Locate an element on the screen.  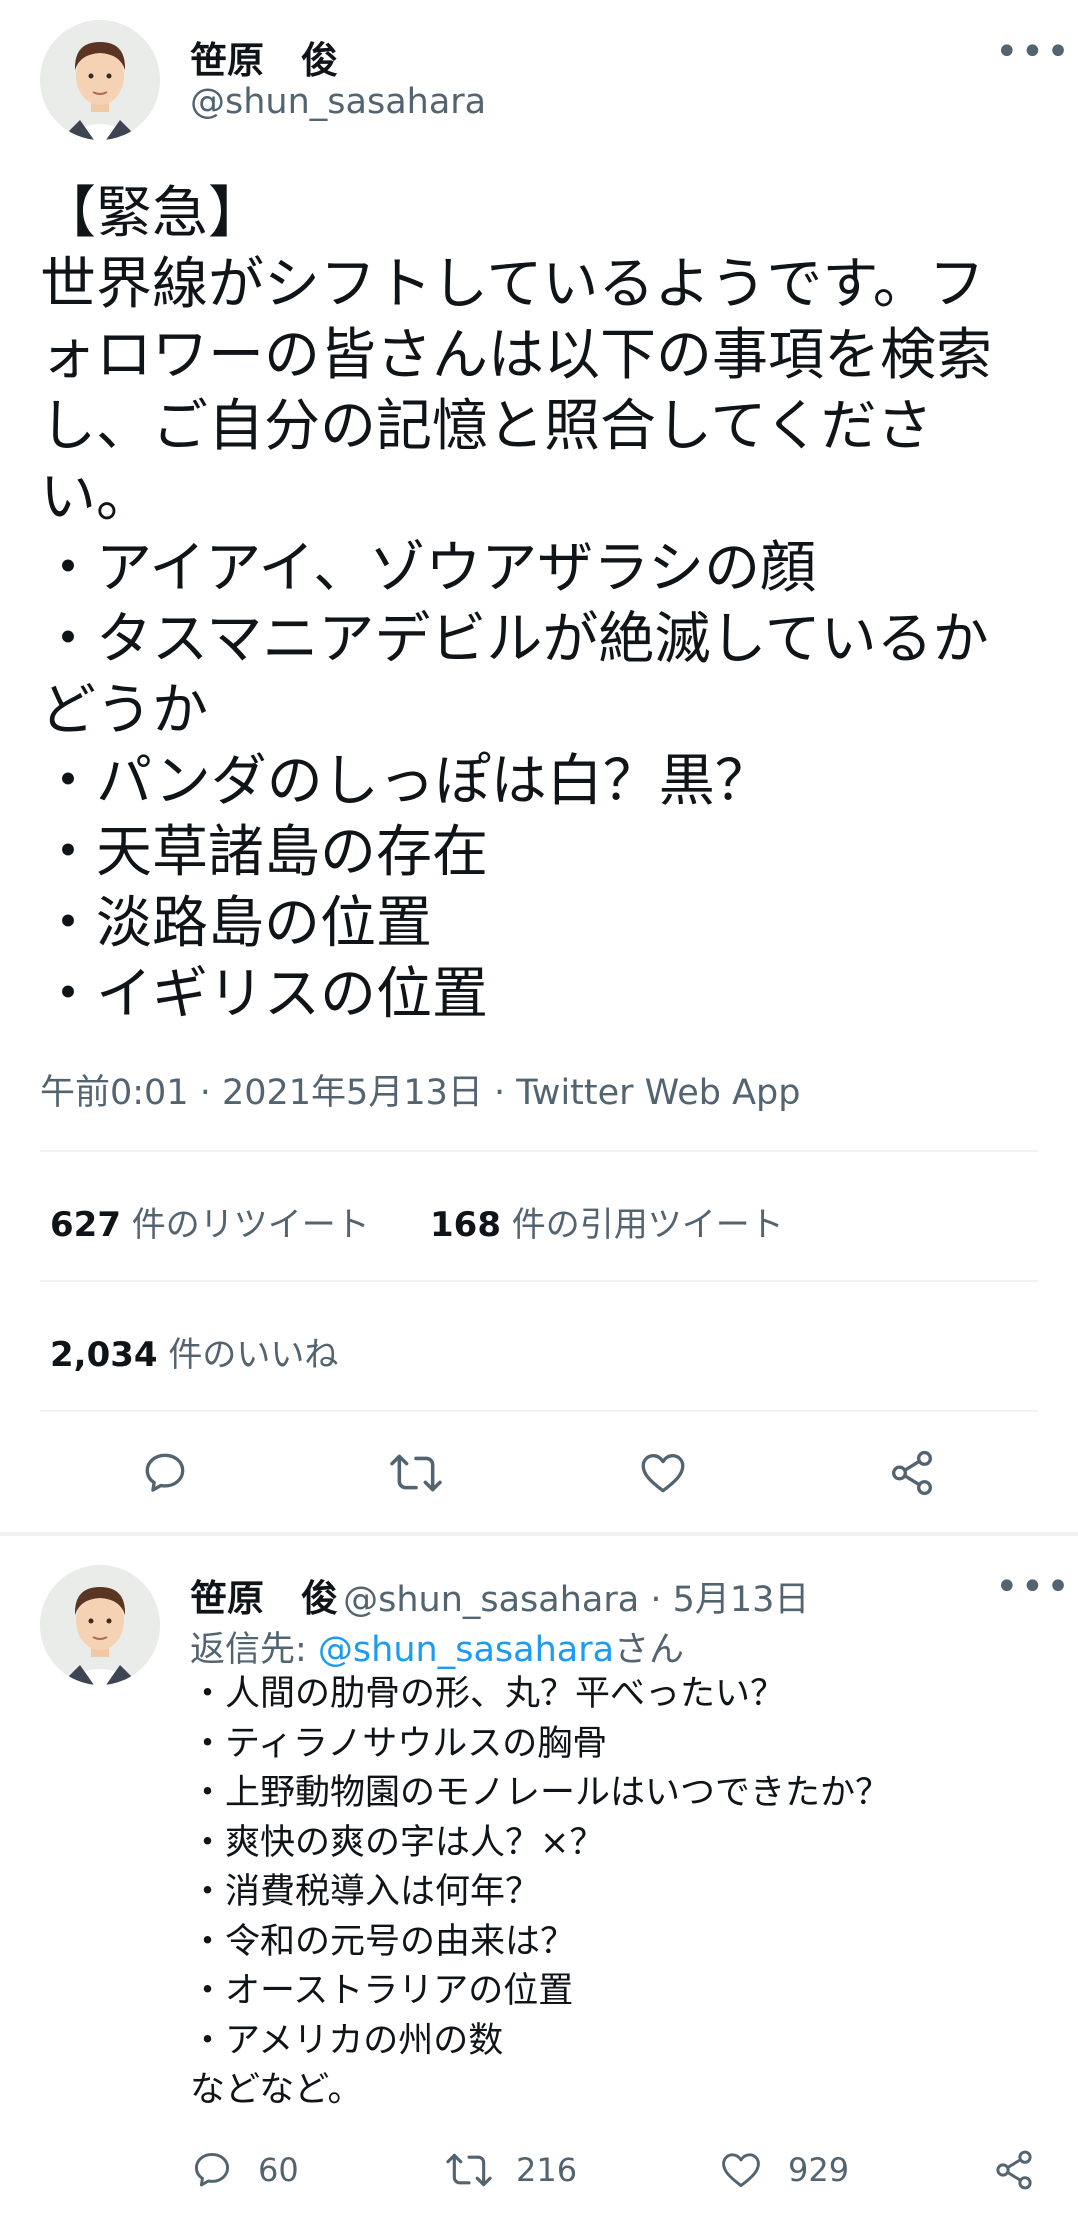
retweets-label: 件のリツイート is located at coordinates (245, 1225).